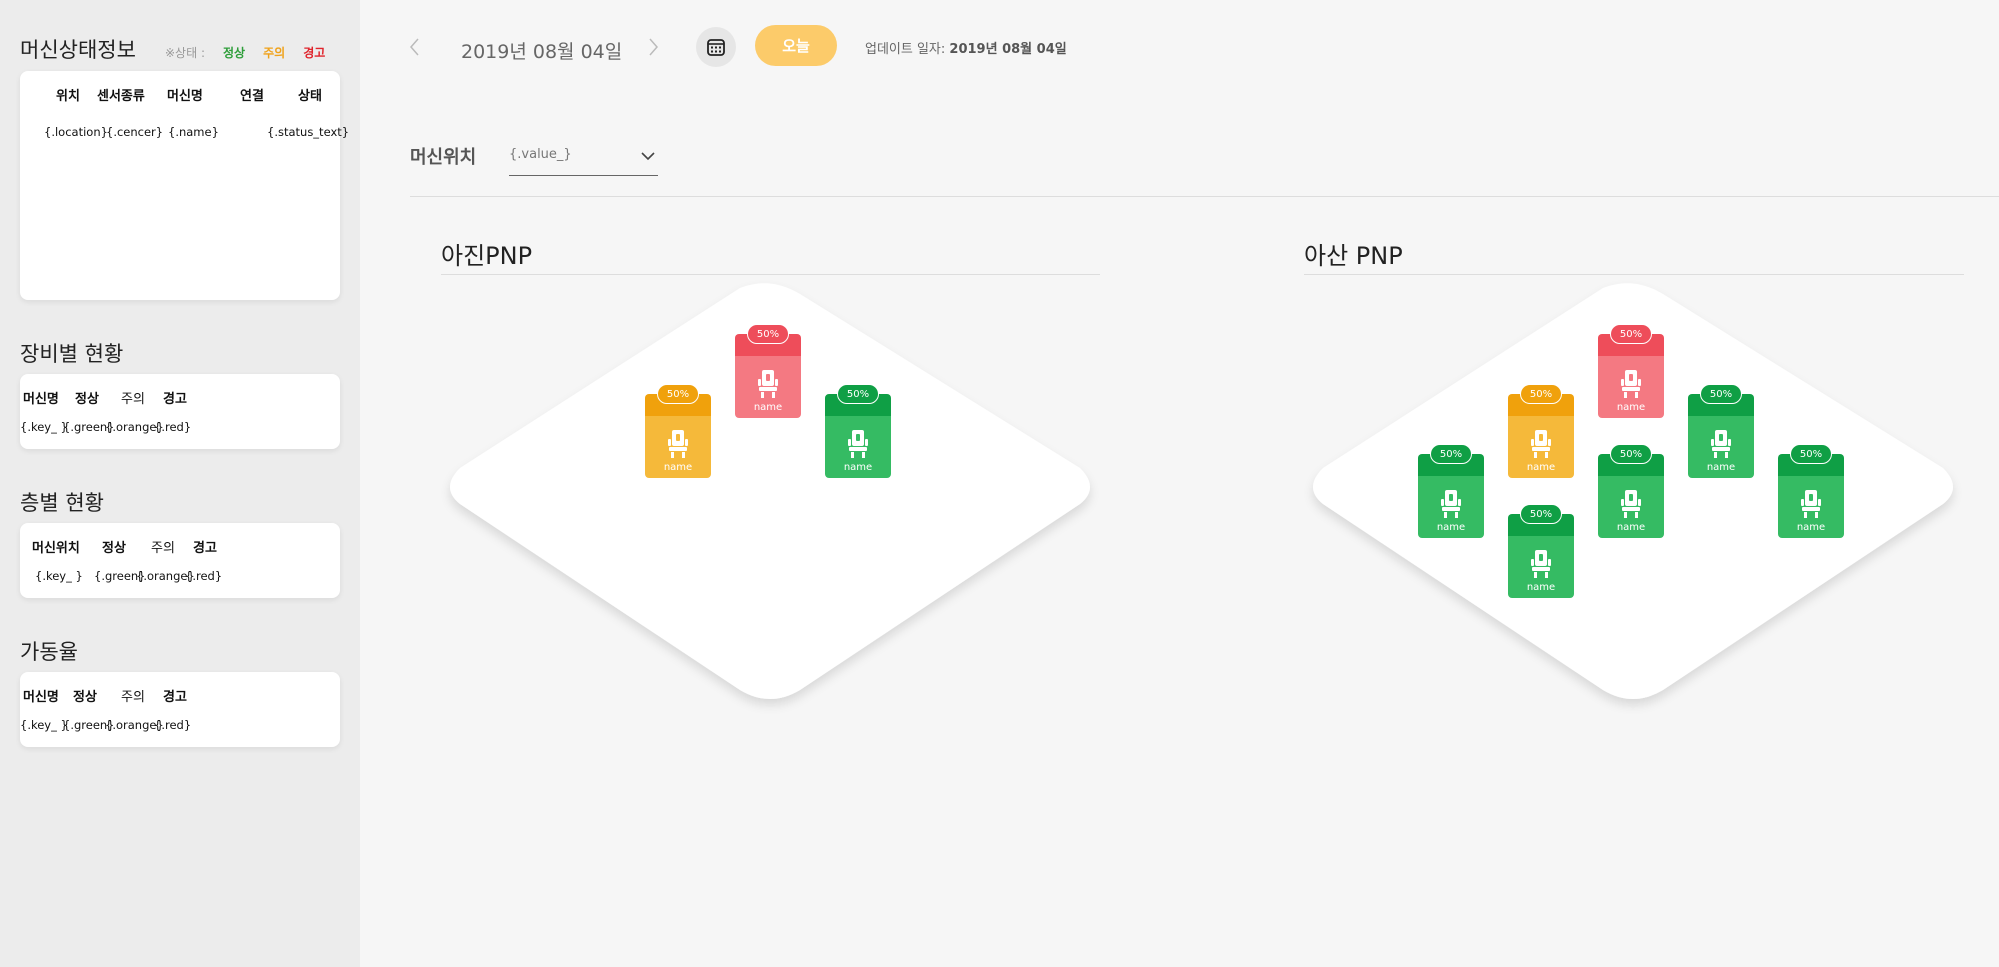  What do you see at coordinates (185, 53) in the screenshot?
I see `legend-label: ※상태 :` at bounding box center [185, 53].